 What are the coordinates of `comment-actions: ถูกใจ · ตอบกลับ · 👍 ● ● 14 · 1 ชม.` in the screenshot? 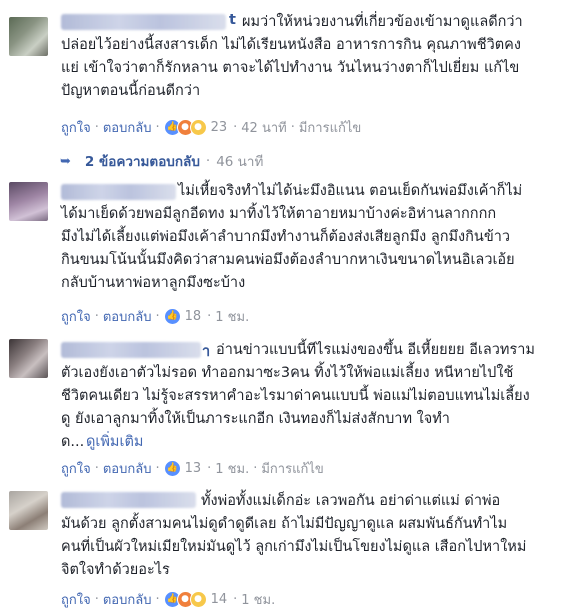 It's located at (168, 599).